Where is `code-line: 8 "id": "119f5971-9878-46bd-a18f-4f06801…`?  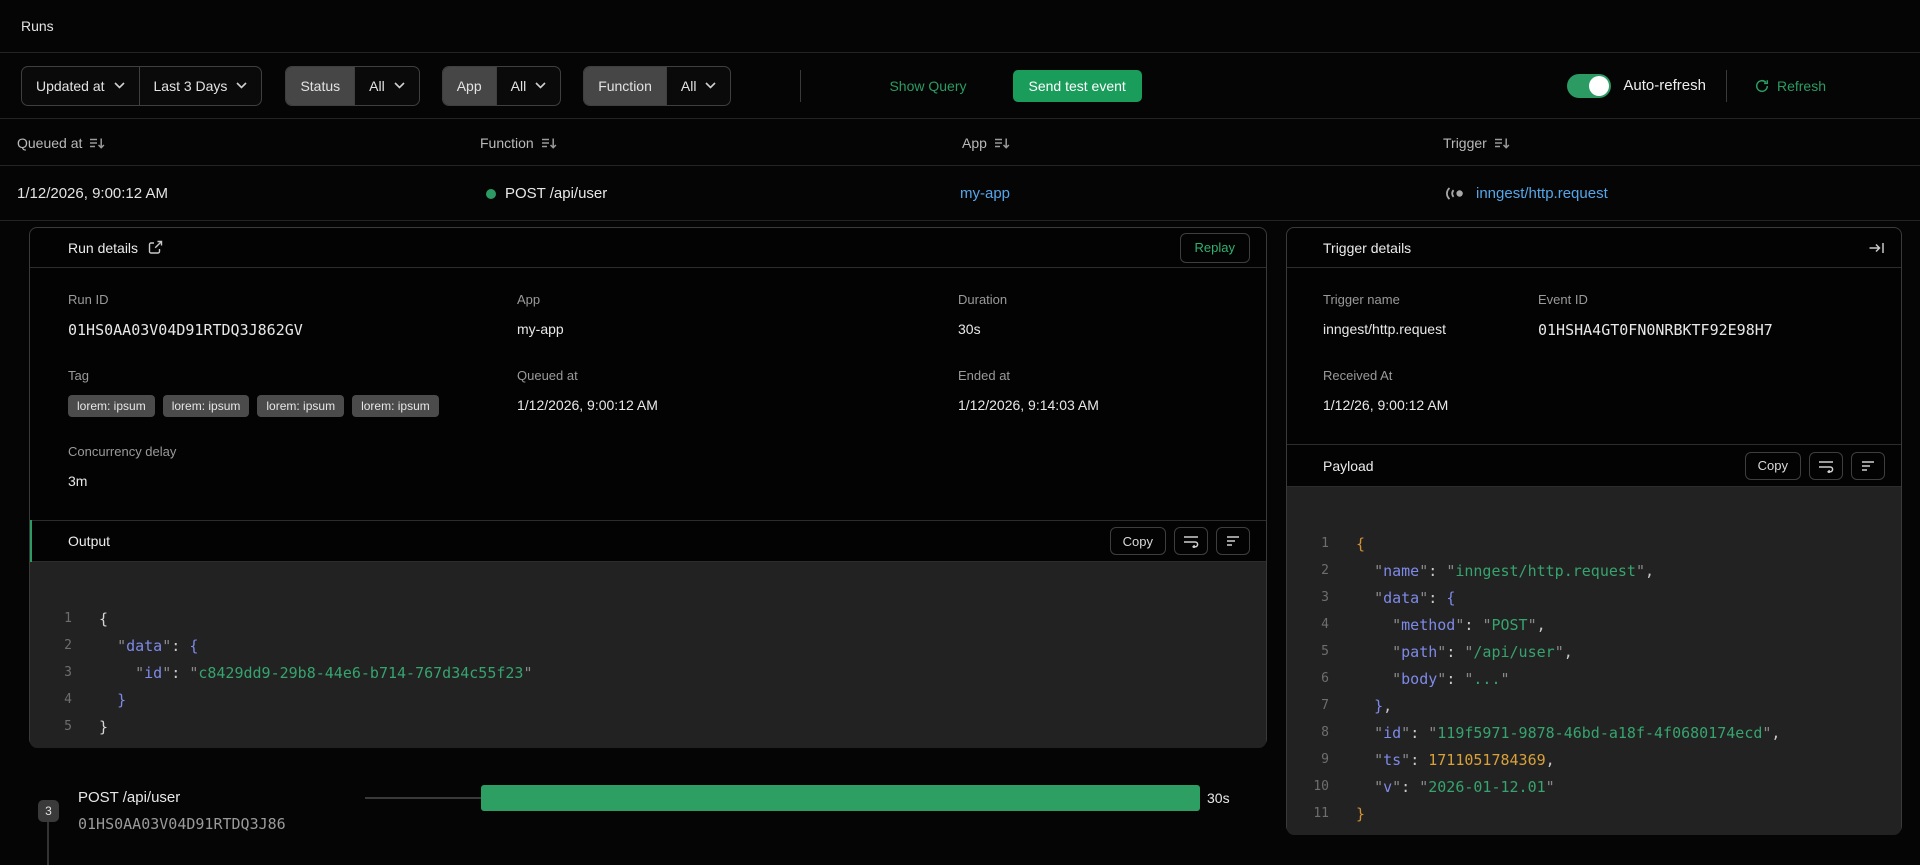
code-line: 8 "id": "119f5971-9878-46bd-a18f-4f06801… is located at coordinates (1551, 732).